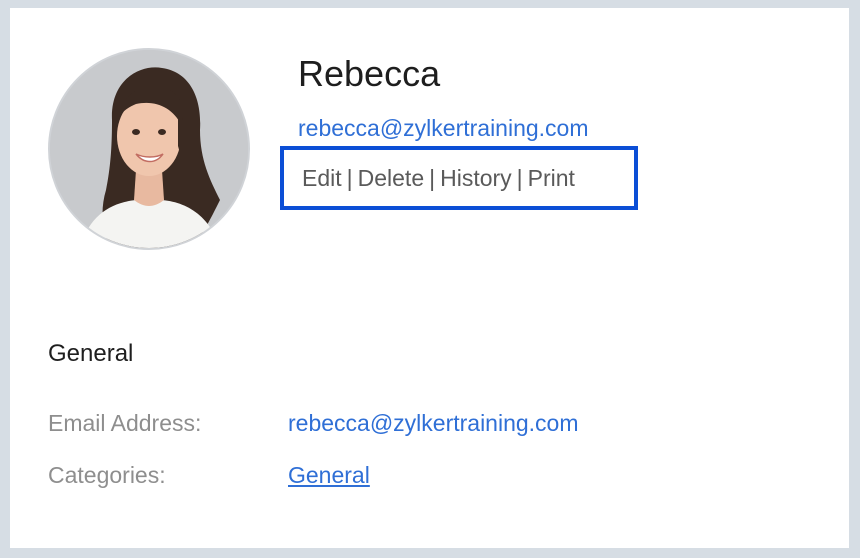  I want to click on delete-link: Delete, so click(391, 178).